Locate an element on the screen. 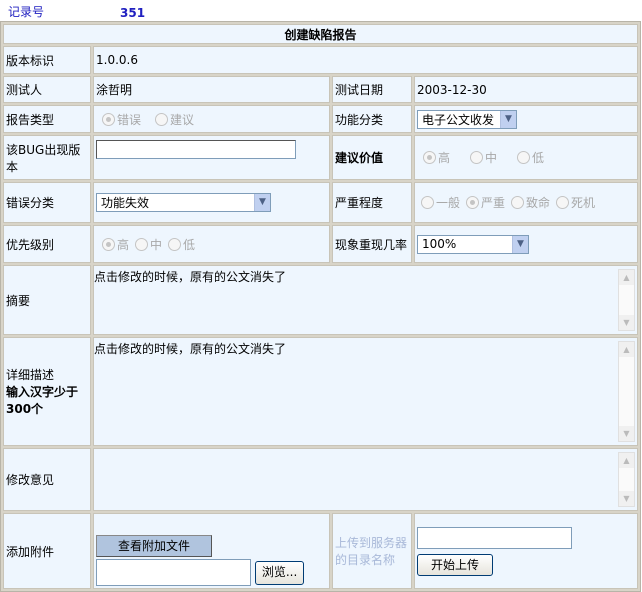 The width and height of the screenshot is (642, 592). radio-severity-normal is located at coordinates (427, 202).